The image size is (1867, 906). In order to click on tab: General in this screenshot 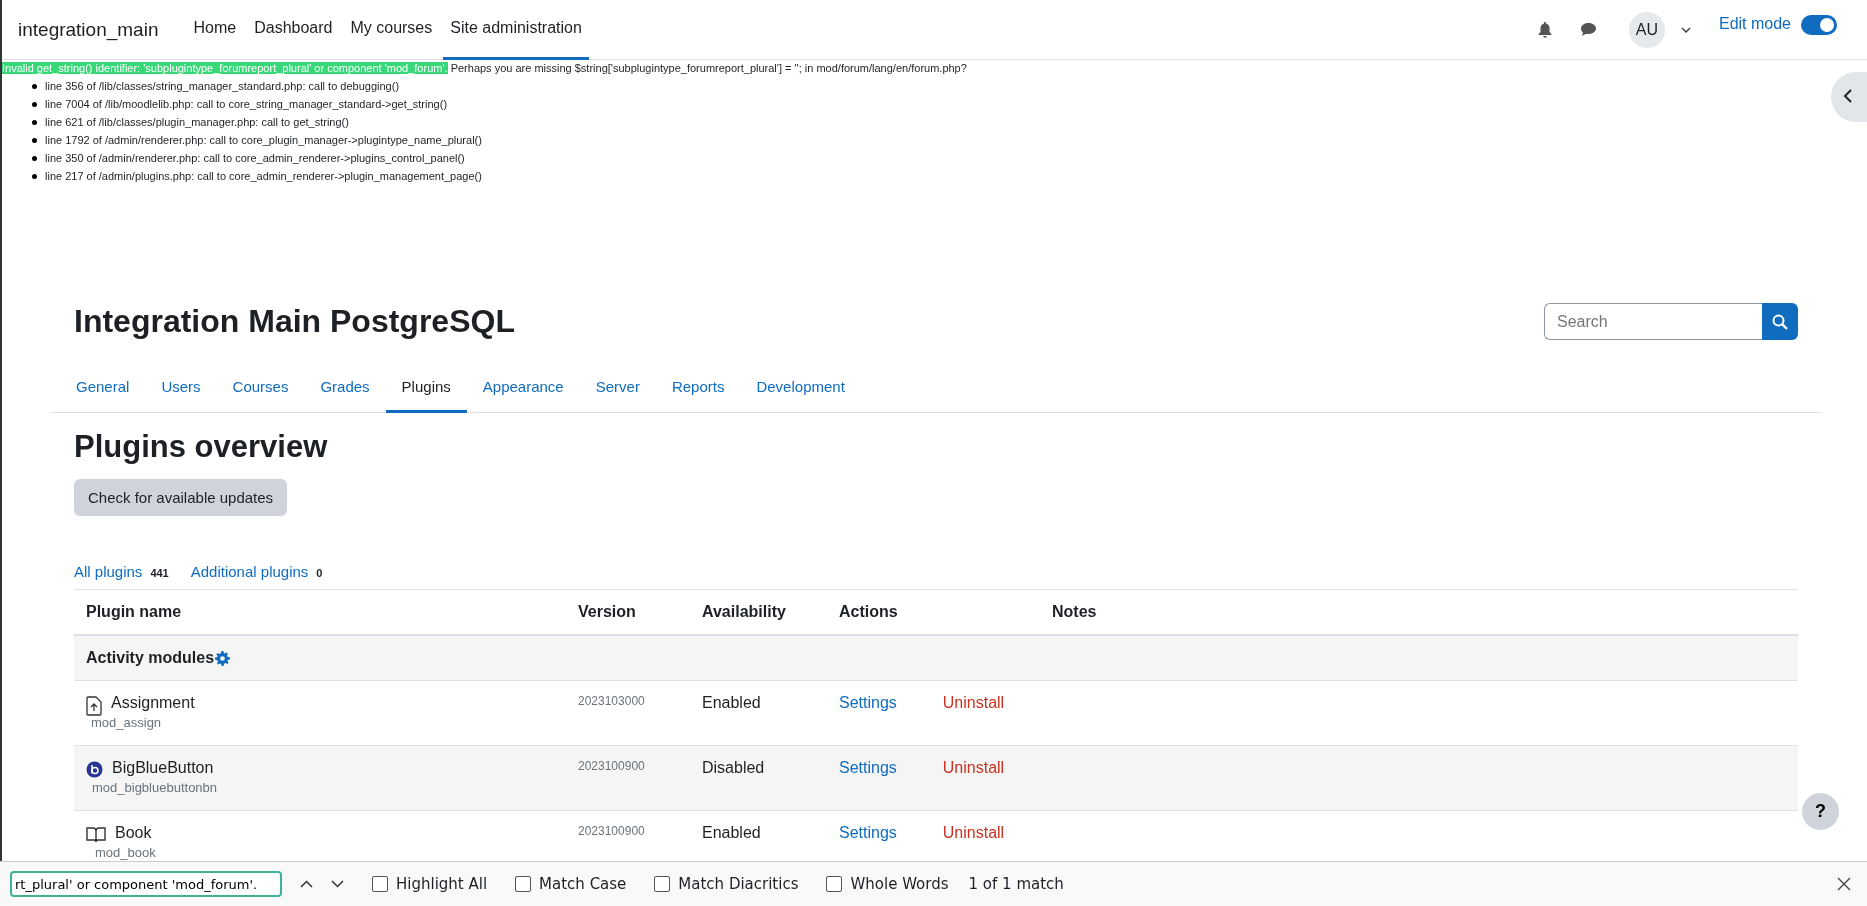, I will do `click(103, 389)`.